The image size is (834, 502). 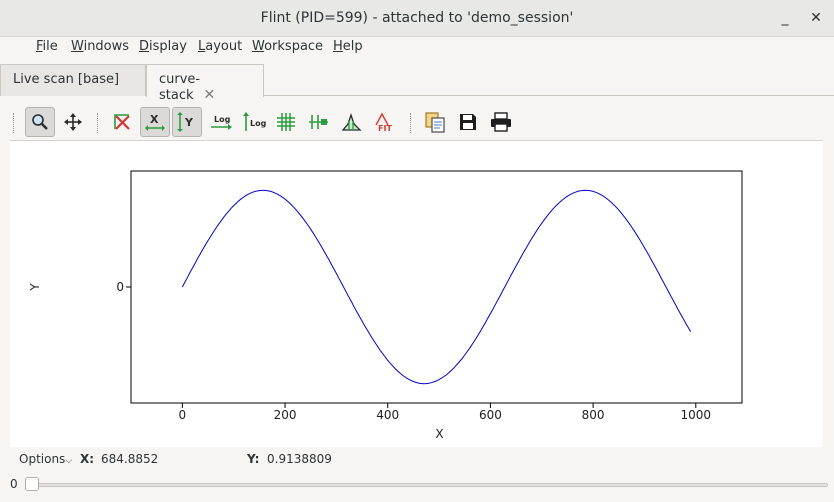 I want to click on x-log-icon: Log, so click(x=221, y=122).